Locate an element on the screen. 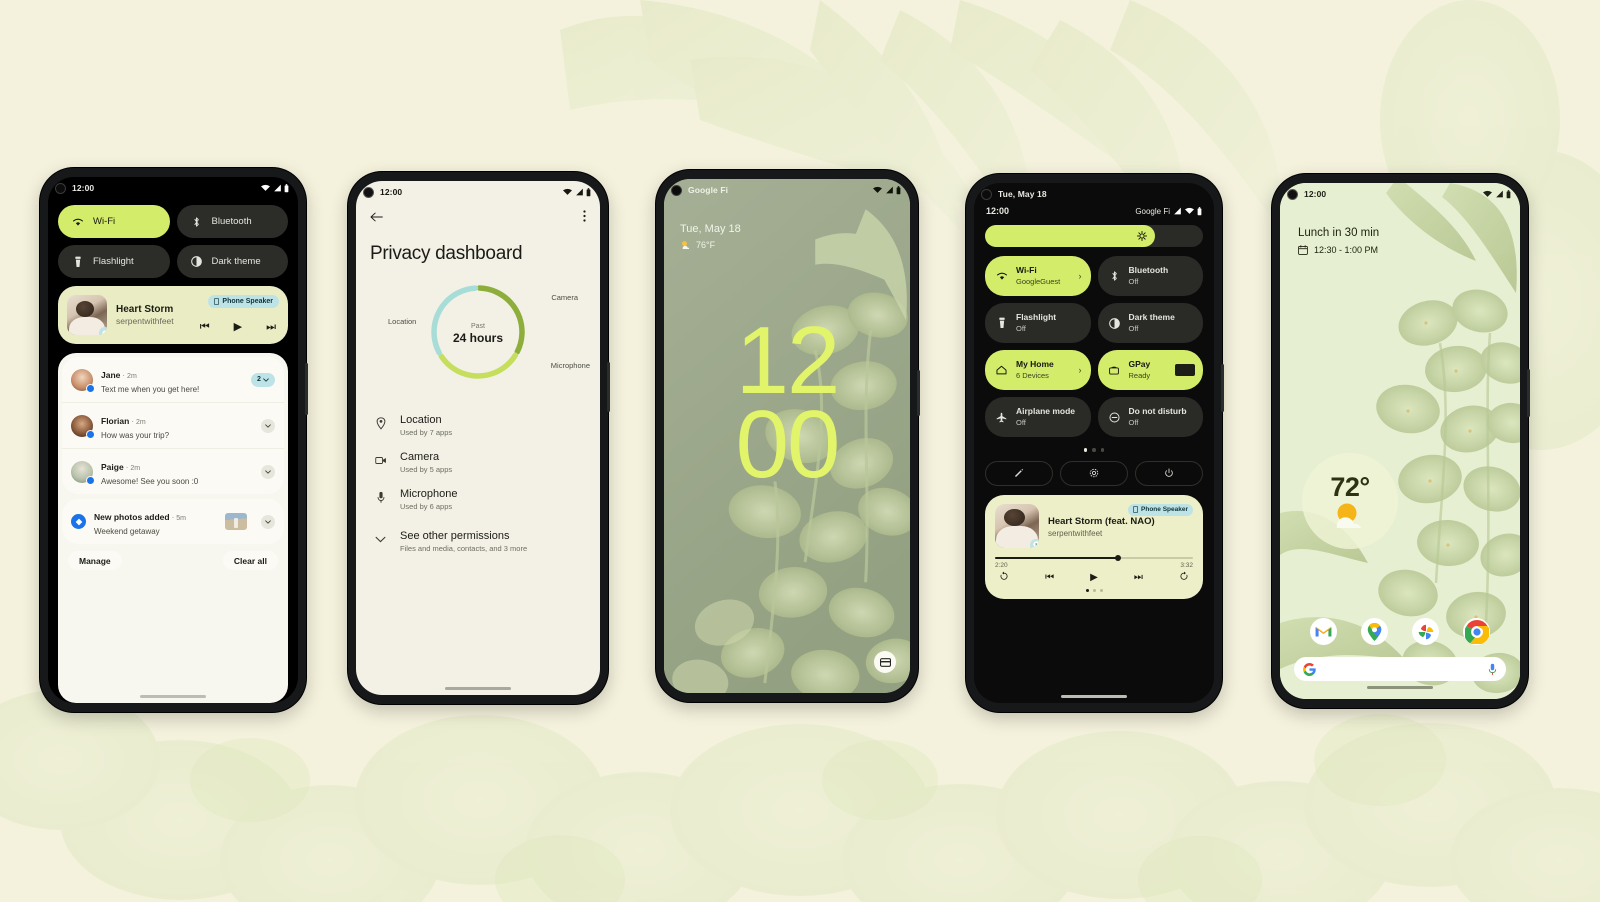 This screenshot has width=1600, height=902. at-a-glance-widget: Lunch in 30 min 12:30 - 1:00 PM is located at coordinates (1338, 241).